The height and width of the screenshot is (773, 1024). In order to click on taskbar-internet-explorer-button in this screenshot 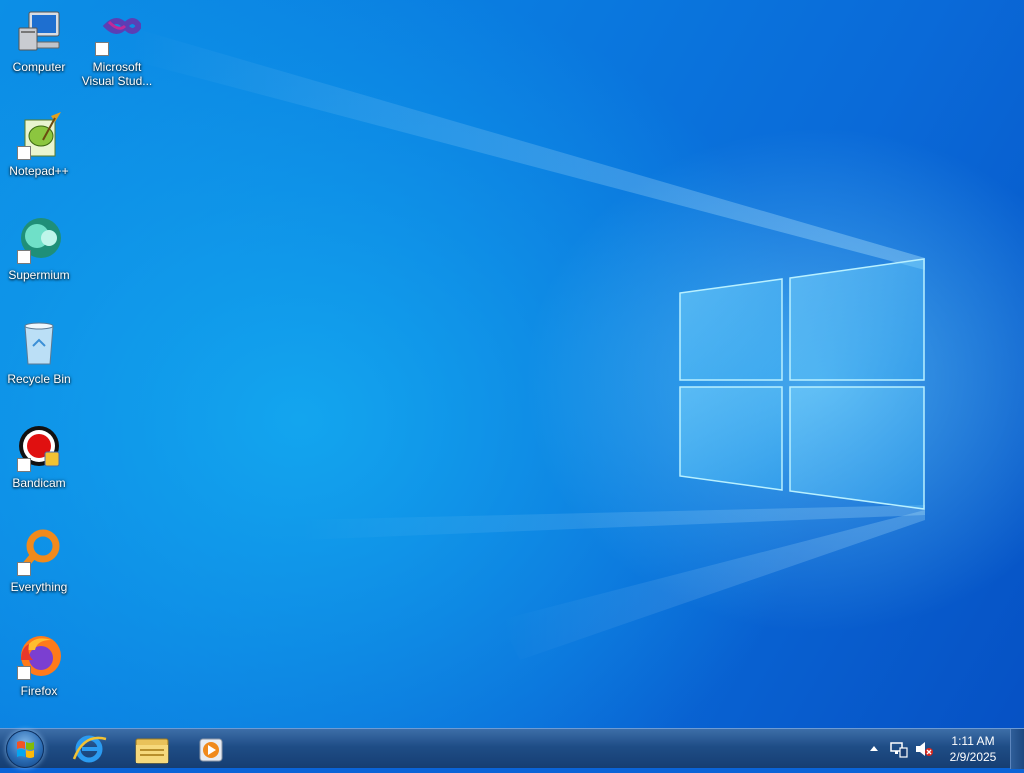, I will do `click(89, 749)`.